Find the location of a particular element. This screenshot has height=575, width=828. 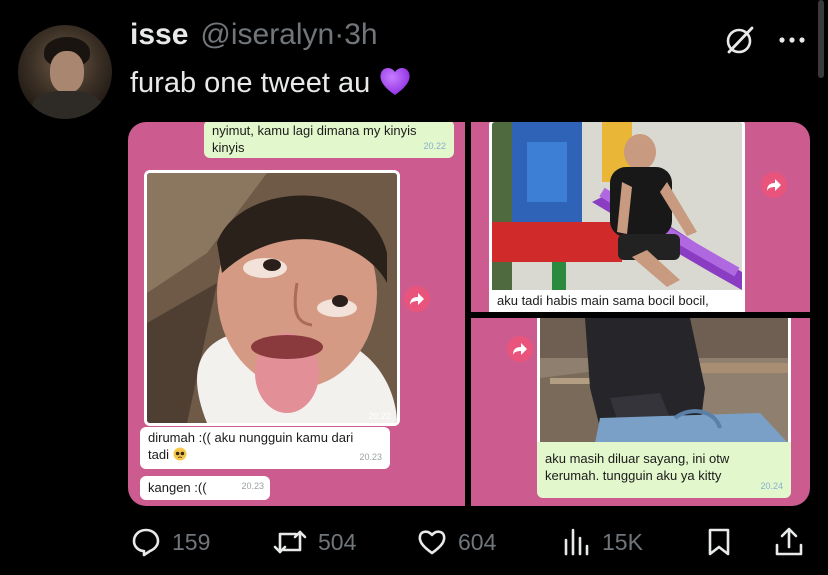

tweet-action-bar: 159 504 604 15K is located at coordinates (414, 542).